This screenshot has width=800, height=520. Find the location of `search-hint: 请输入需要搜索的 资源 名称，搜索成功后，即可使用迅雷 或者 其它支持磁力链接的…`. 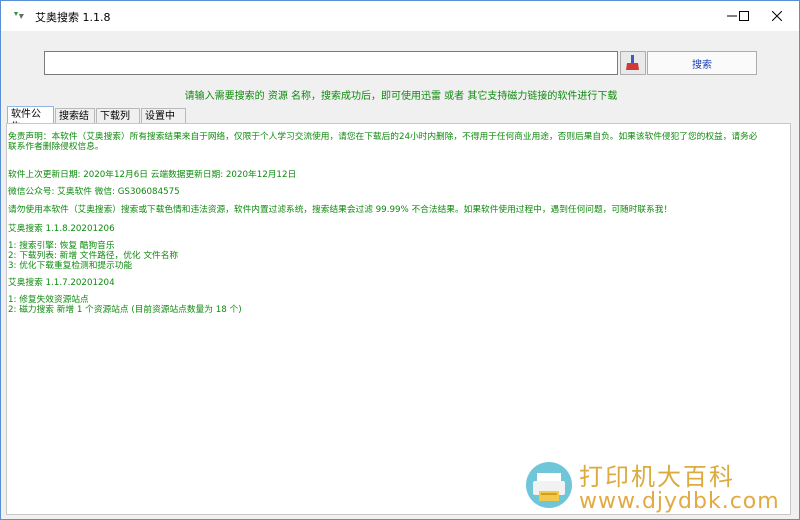

search-hint: 请输入需要搜索的 资源 名称，搜索成功后，即可使用迅雷 或者 其它支持磁力链接的… is located at coordinates (401, 96).